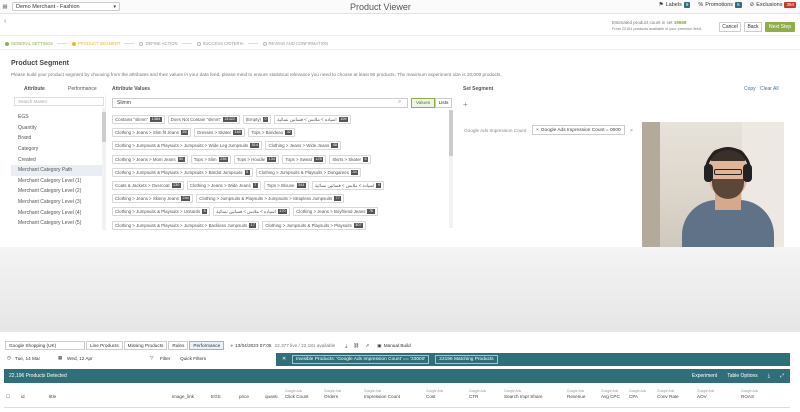 The image size is (800, 412). What do you see at coordinates (350, 159) in the screenshot?
I see `value-chip: Skirts > Skater 6` at bounding box center [350, 159].